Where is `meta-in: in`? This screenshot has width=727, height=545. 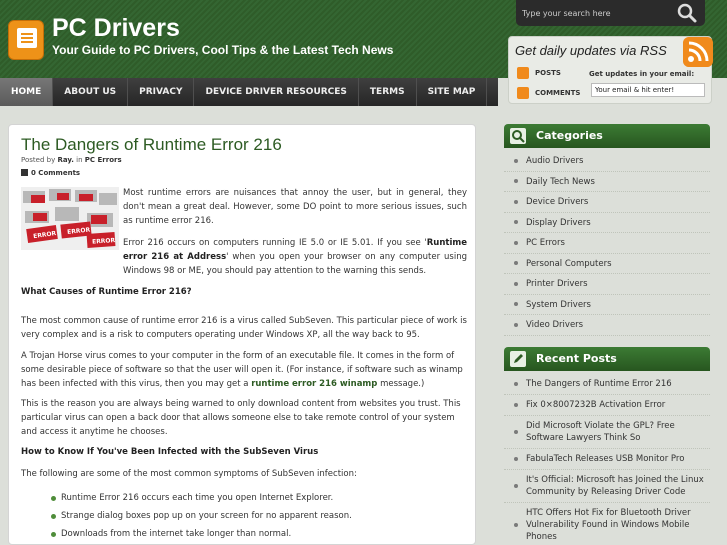
meta-in: in is located at coordinates (79, 160).